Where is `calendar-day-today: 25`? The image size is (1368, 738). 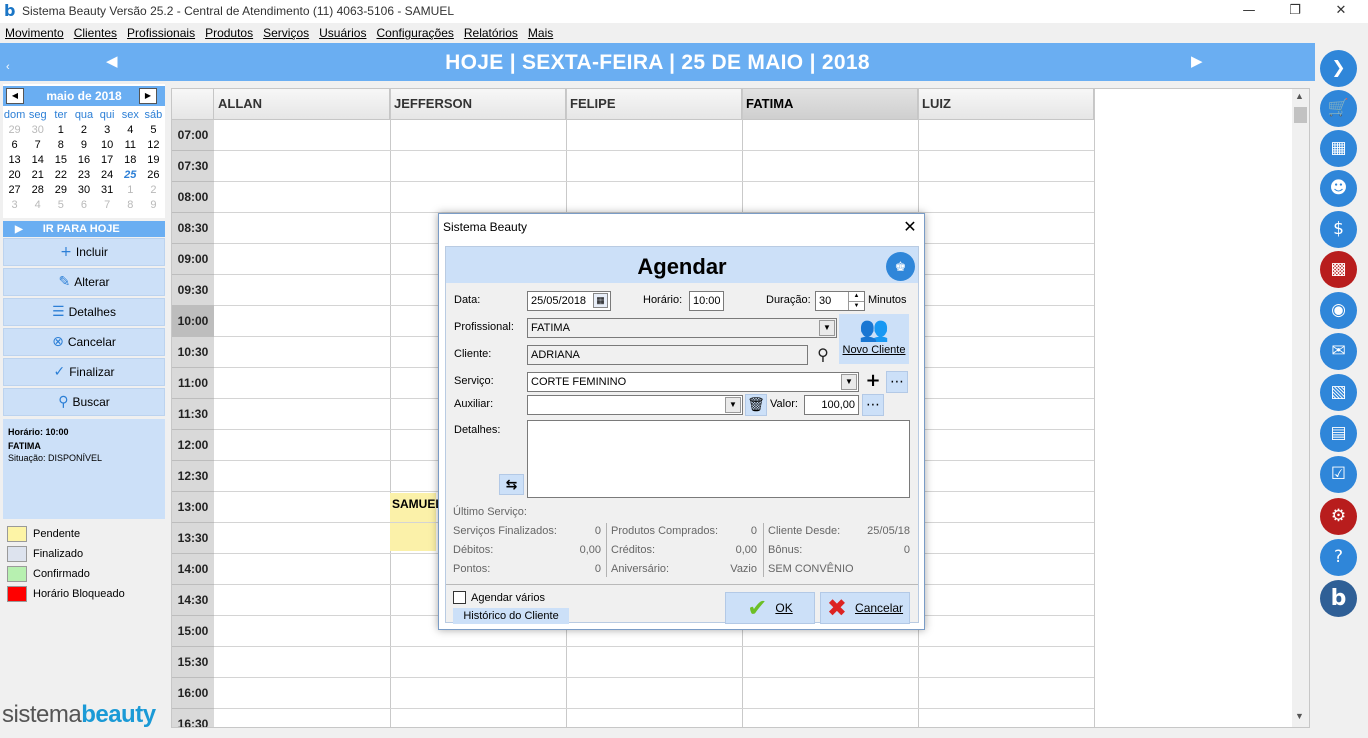 calendar-day-today: 25 is located at coordinates (130, 175).